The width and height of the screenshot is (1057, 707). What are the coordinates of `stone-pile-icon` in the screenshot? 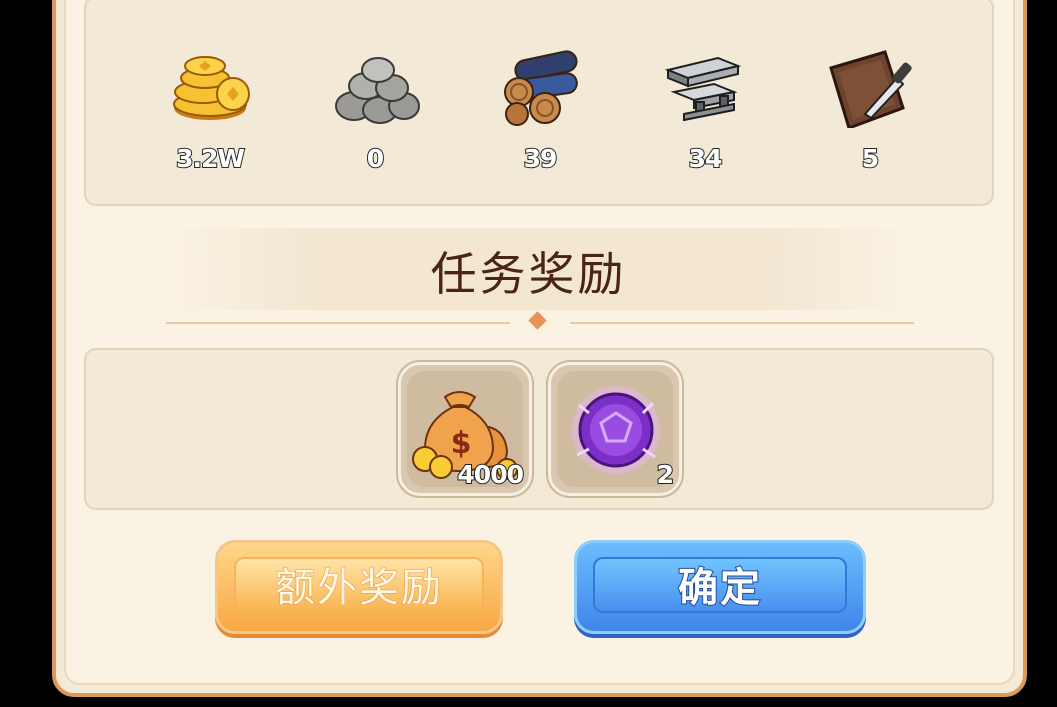 It's located at (377, 90).